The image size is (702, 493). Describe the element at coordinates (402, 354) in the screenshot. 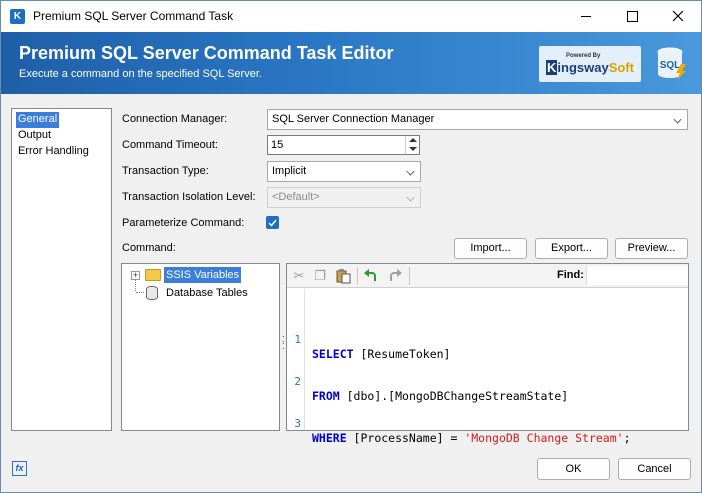

I see `sql-text: [ResumeToken]` at that location.